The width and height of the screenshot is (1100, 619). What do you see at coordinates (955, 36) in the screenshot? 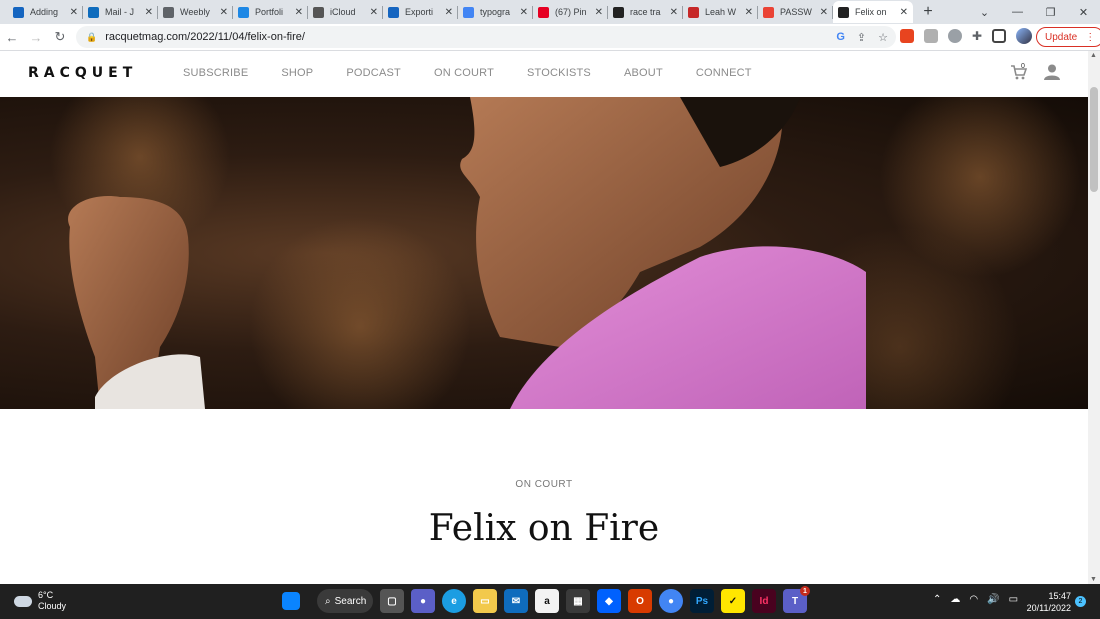
I see `shield-extension-icon` at bounding box center [955, 36].